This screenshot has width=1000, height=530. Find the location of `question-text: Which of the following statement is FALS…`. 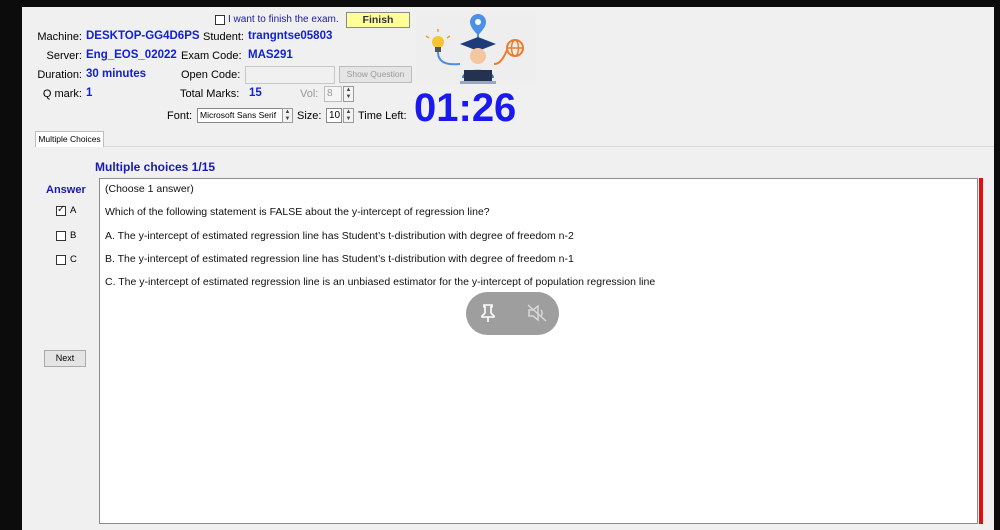

question-text: Which of the following statement is FALS… is located at coordinates (297, 212).